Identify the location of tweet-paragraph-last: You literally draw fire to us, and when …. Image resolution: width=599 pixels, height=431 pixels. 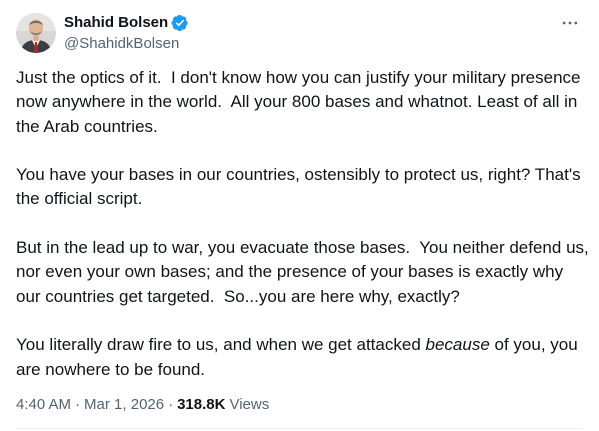
(303, 357).